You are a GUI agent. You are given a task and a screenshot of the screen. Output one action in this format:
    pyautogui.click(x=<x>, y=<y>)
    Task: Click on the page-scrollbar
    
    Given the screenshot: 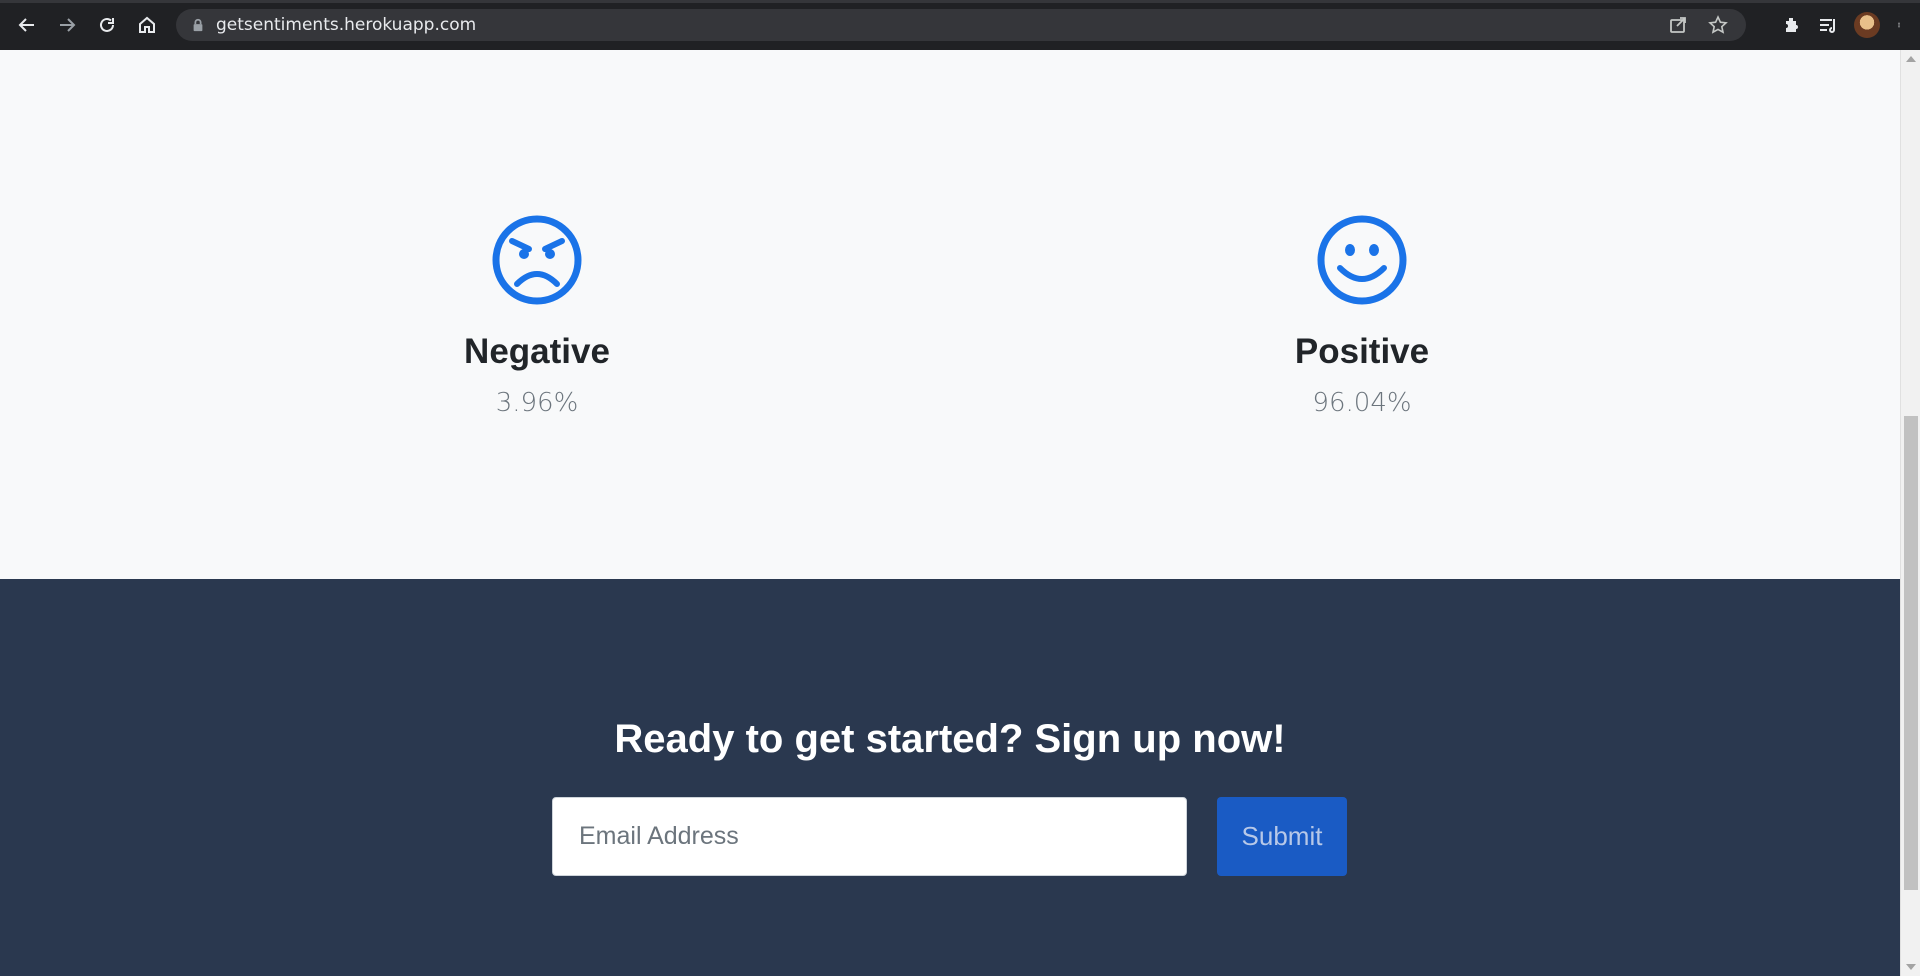 What is the action you would take?
    pyautogui.click(x=1910, y=513)
    